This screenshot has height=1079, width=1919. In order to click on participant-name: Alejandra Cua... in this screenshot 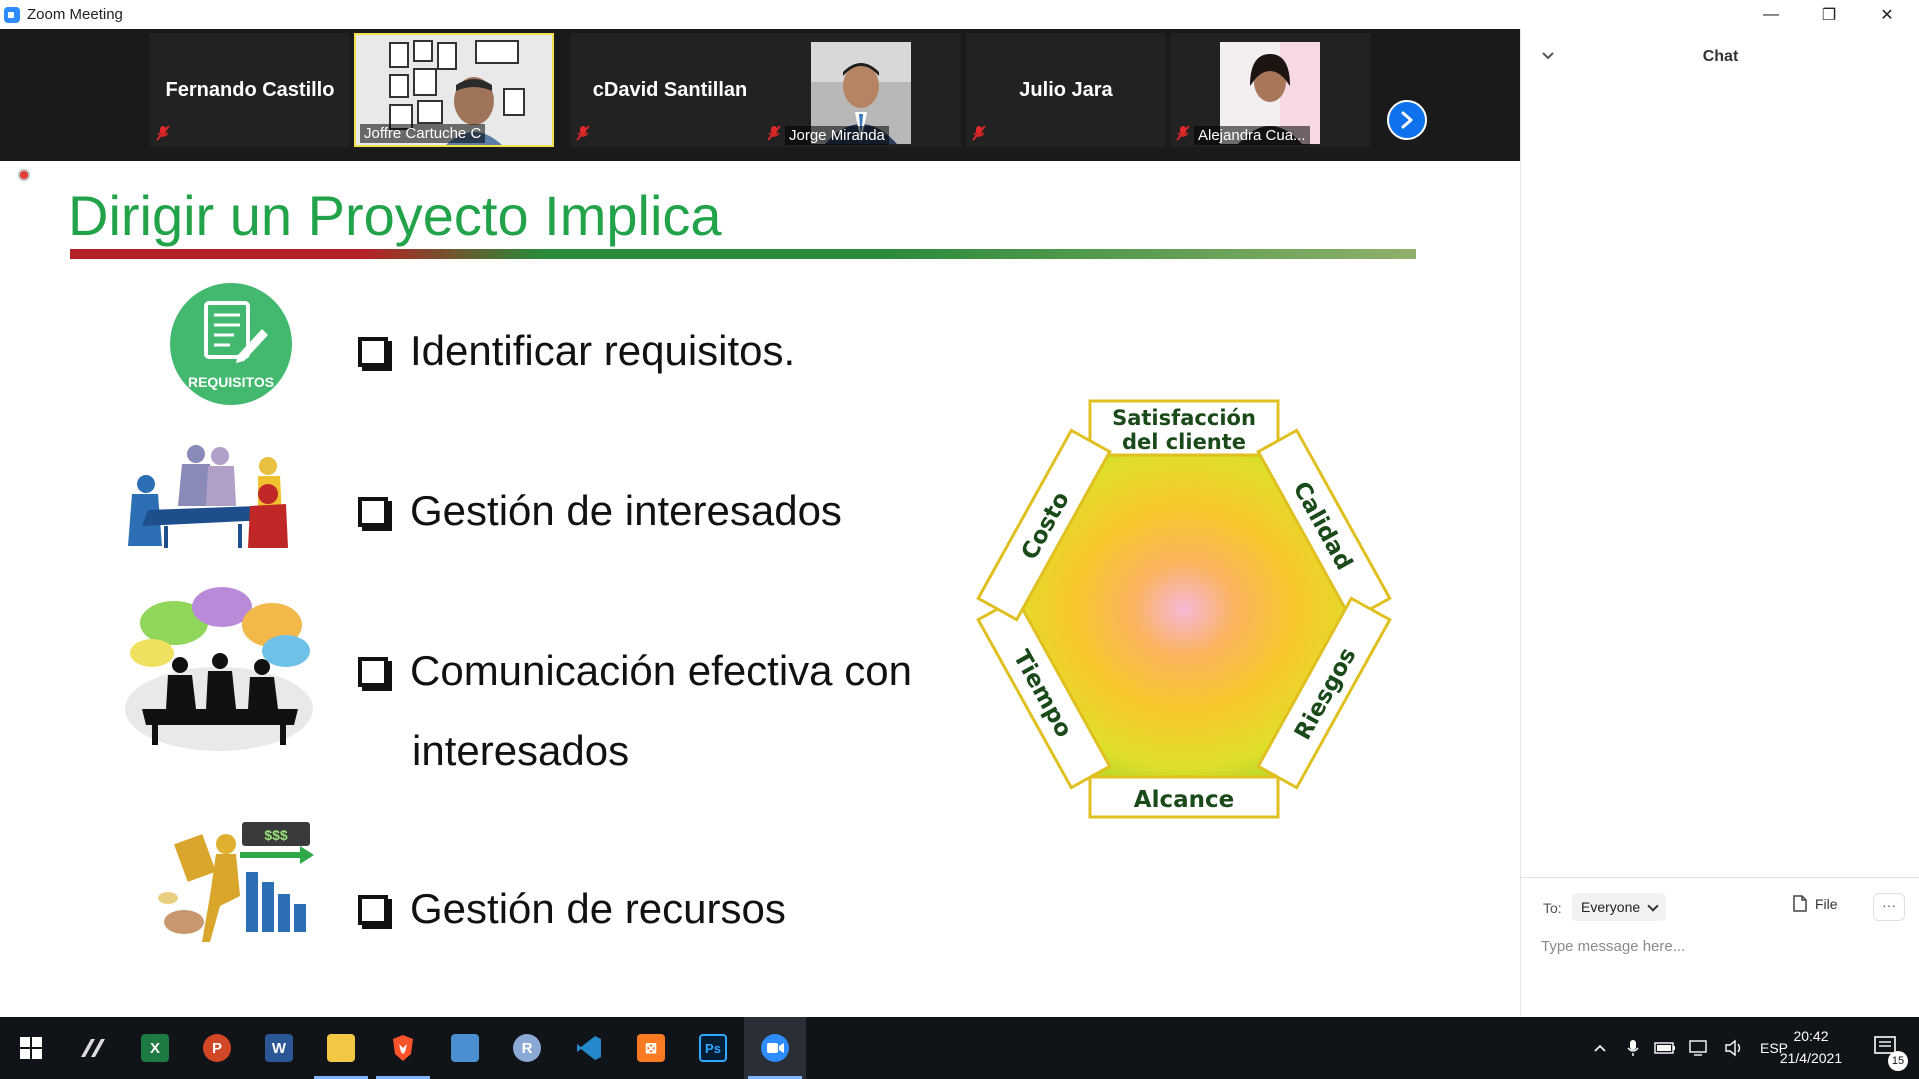, I will do `click(1252, 135)`.